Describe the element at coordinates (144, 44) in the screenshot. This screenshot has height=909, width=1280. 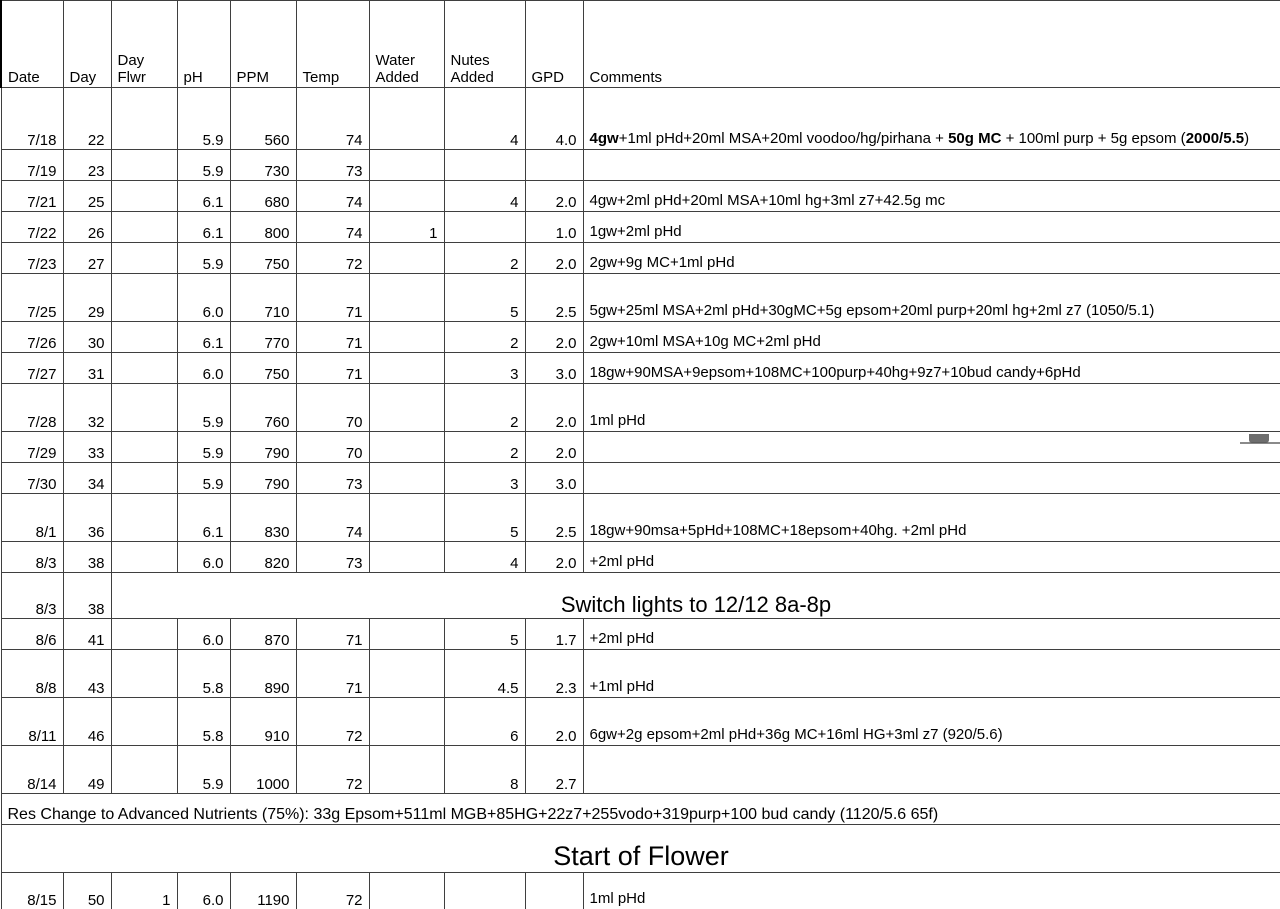
I see `column-header-day-flwr: Day Flwr` at that location.